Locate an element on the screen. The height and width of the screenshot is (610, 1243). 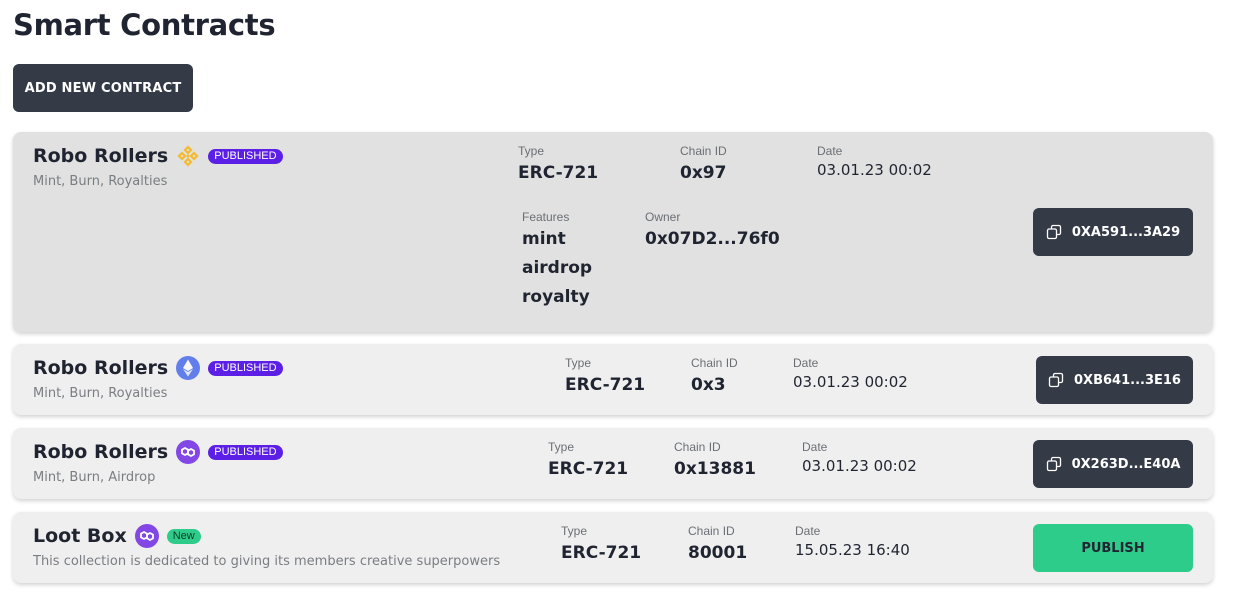
ethereum-icon is located at coordinates (188, 368).